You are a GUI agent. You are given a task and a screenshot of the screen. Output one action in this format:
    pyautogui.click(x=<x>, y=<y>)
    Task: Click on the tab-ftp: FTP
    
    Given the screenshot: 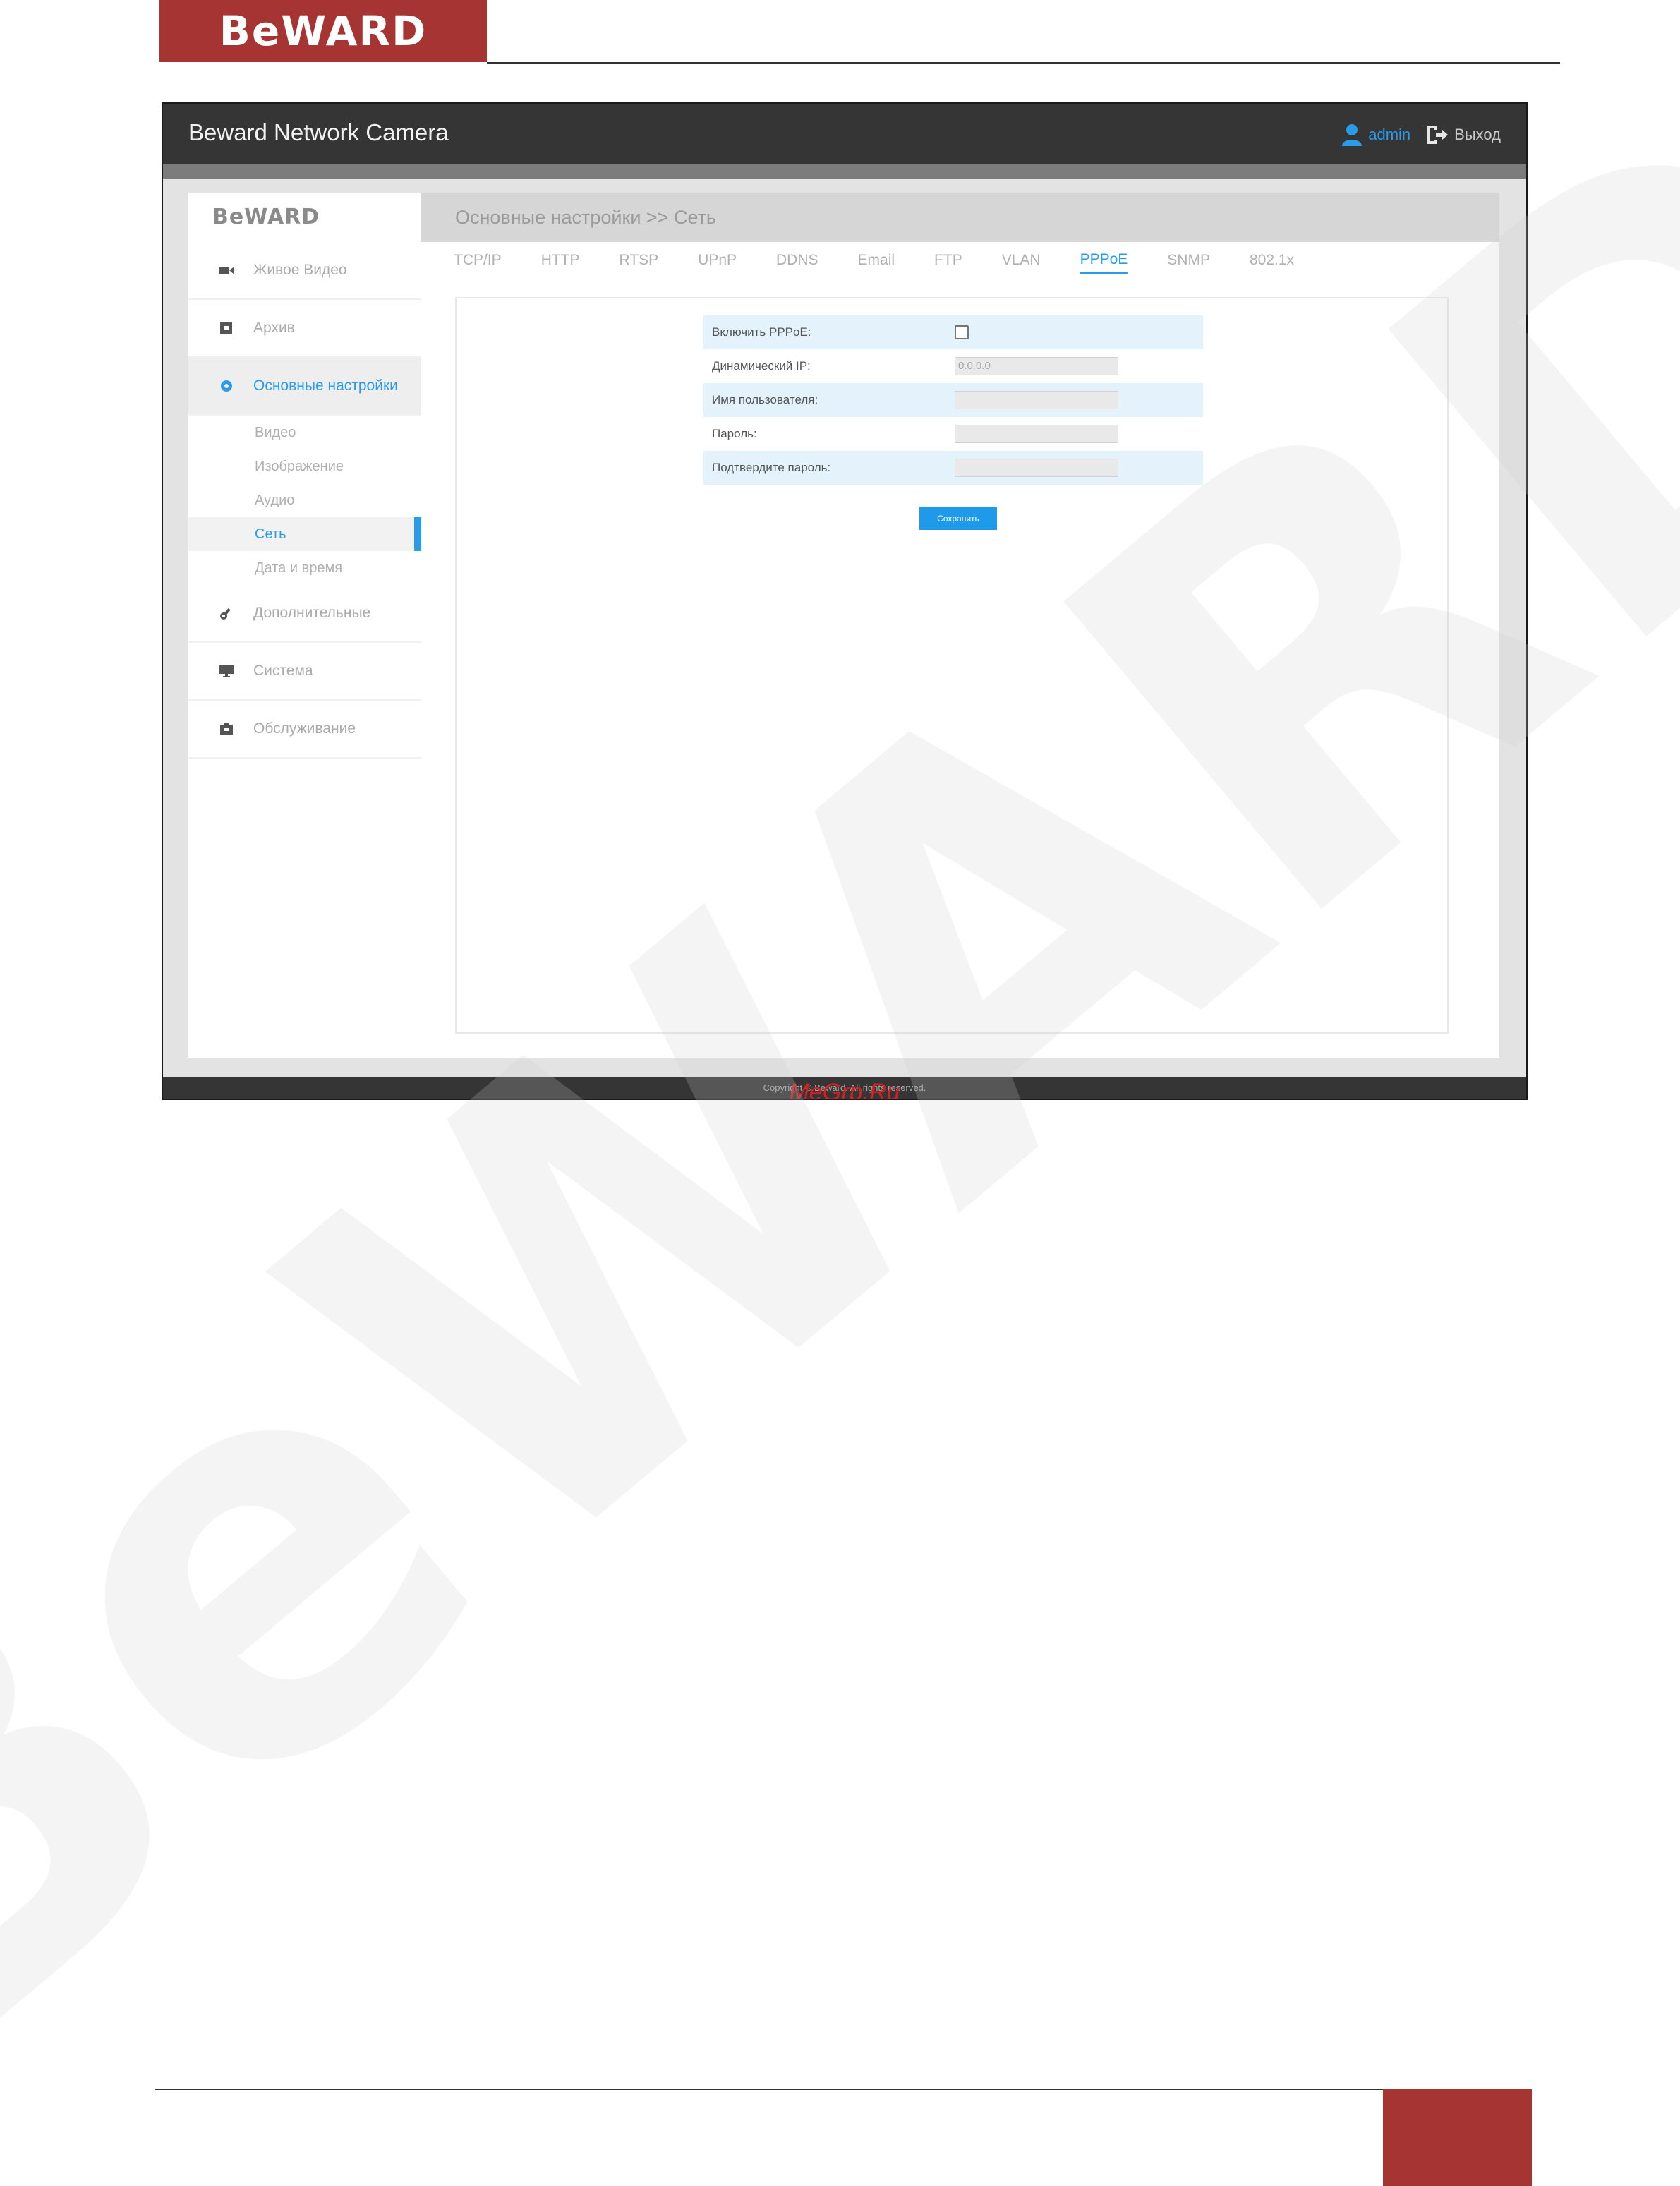 What is the action you would take?
    pyautogui.click(x=948, y=262)
    